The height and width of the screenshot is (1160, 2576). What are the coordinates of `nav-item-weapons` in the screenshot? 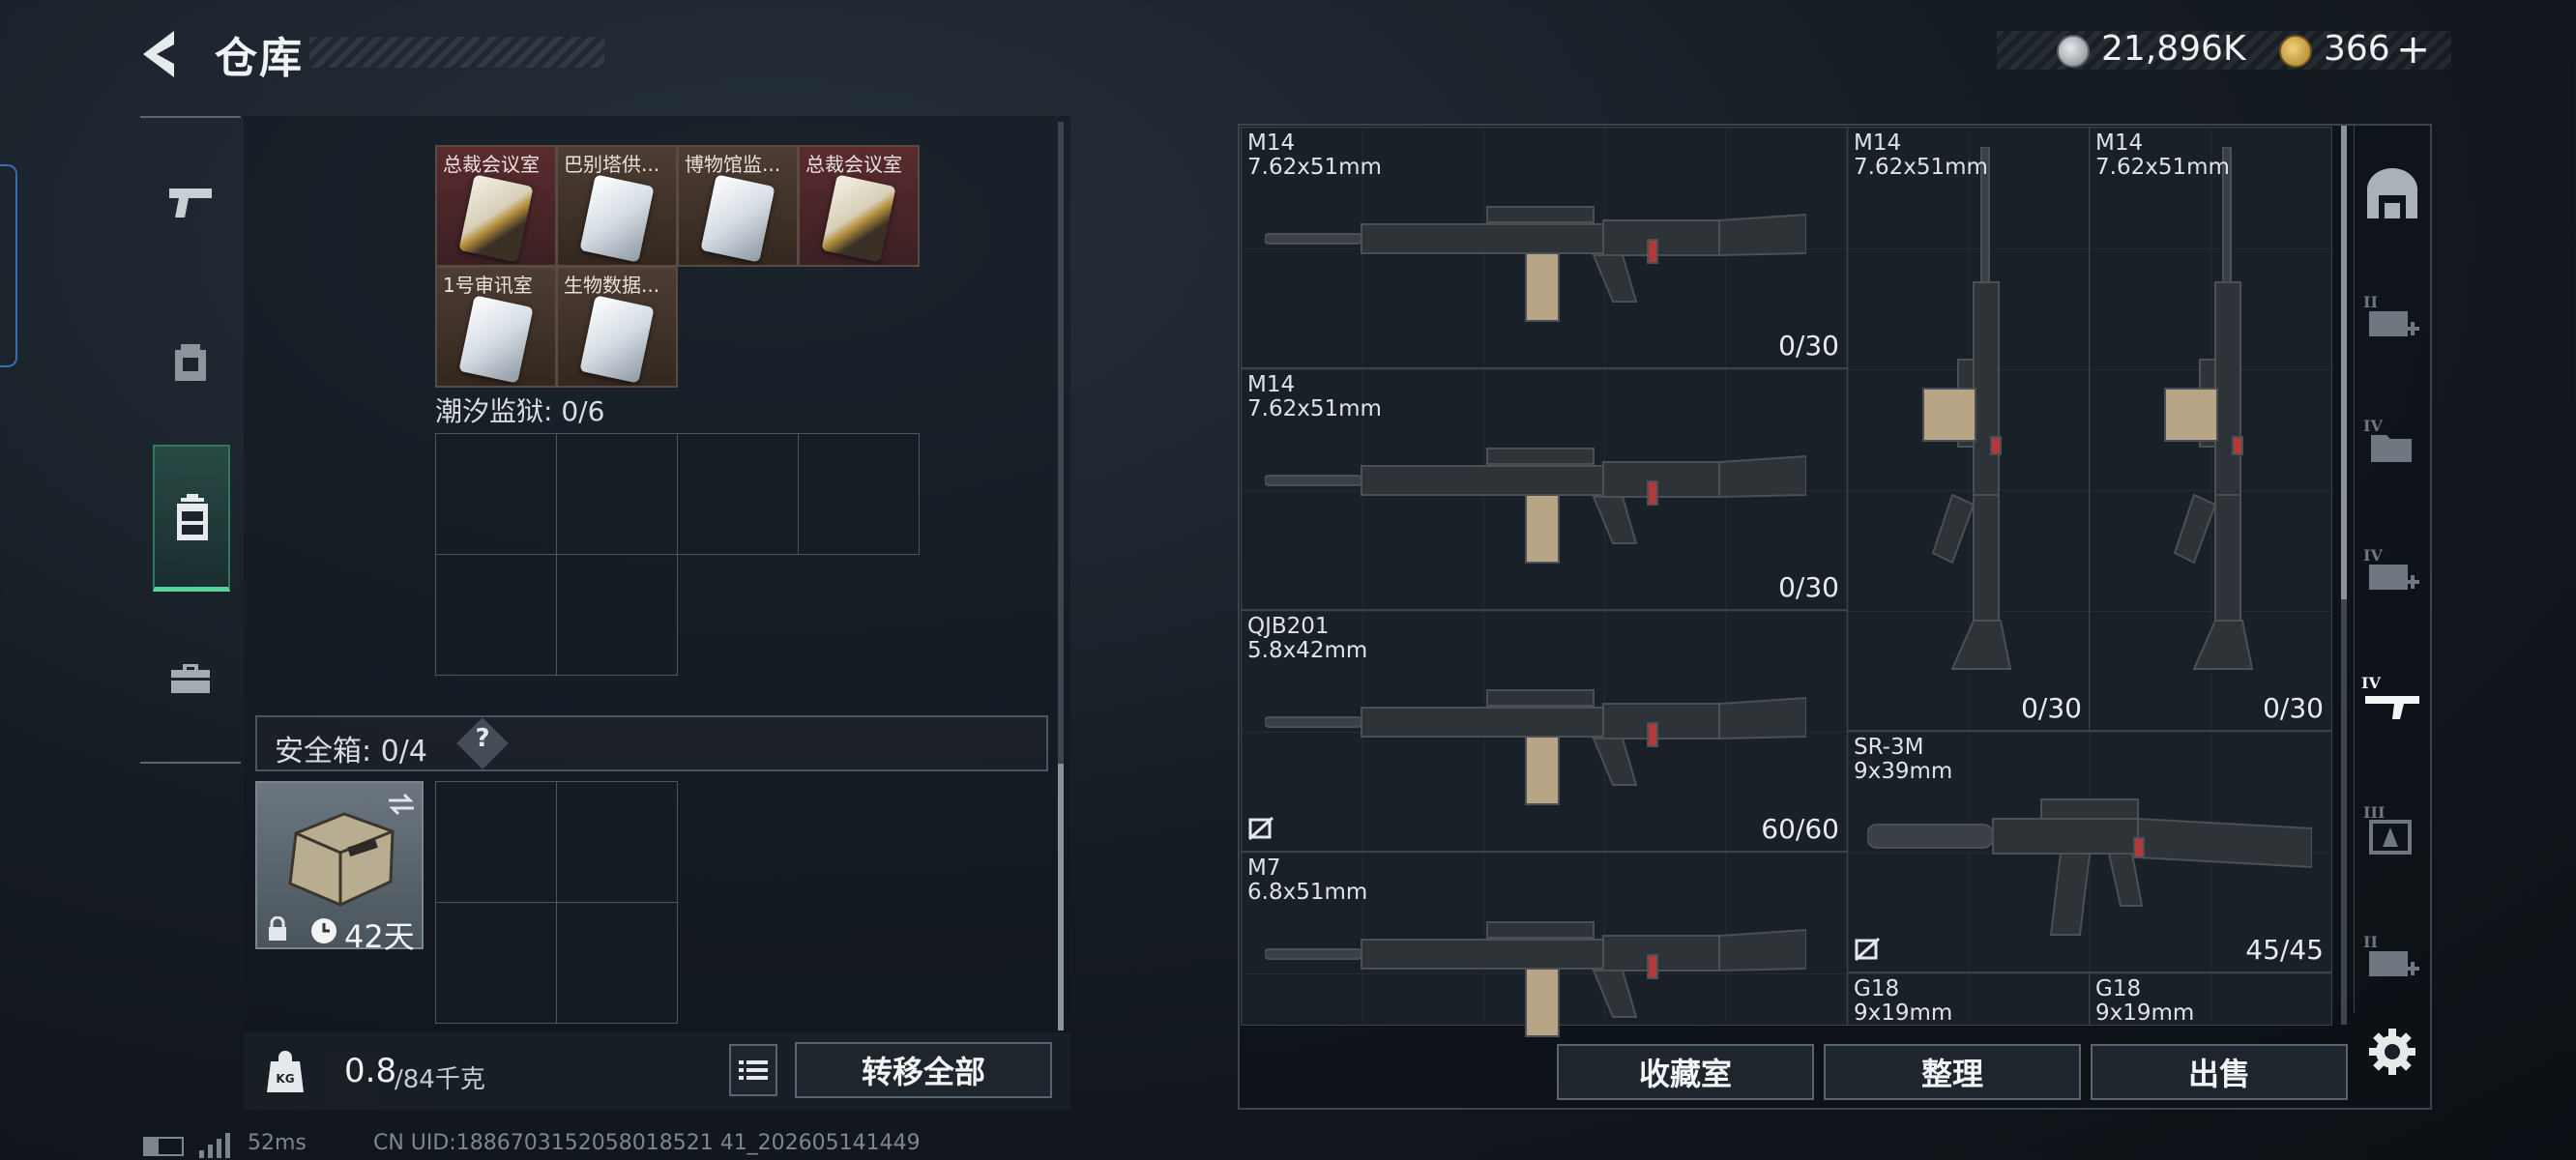 It's located at (190, 202).